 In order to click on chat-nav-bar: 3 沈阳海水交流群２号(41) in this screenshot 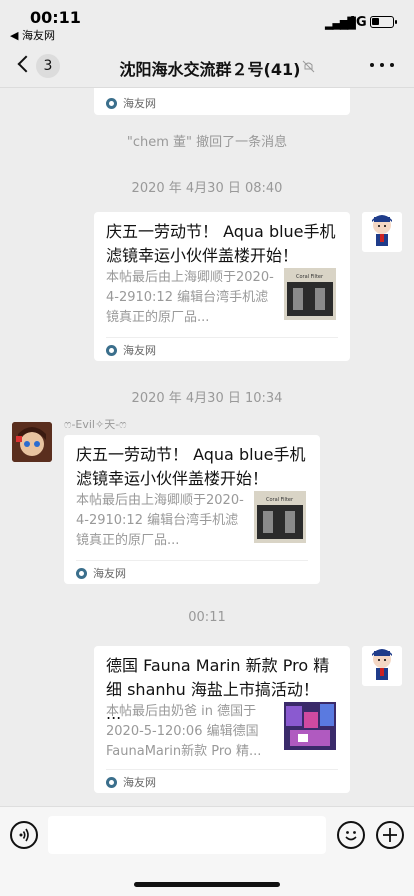, I will do `click(207, 66)`.